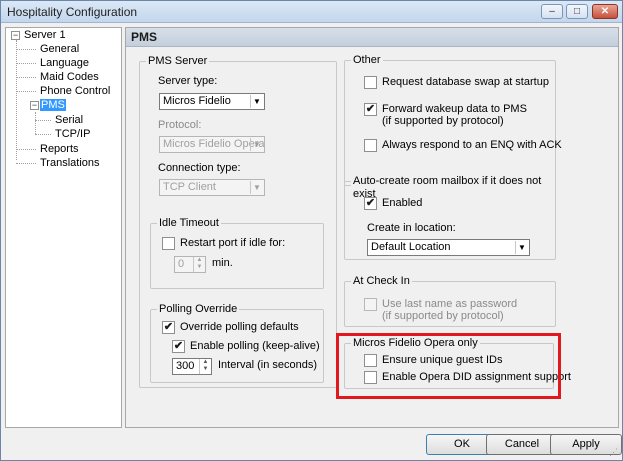 The width and height of the screenshot is (623, 461). Describe the element at coordinates (372, 37) in the screenshot. I see `panel-header: PMS` at that location.